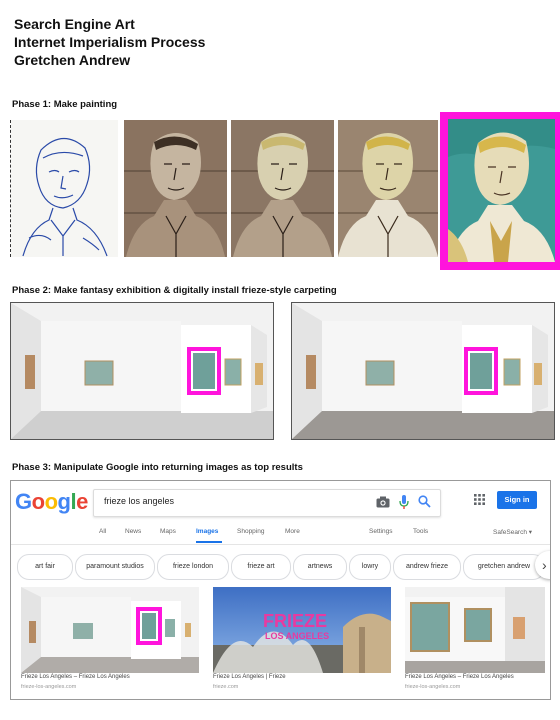  I want to click on chip-frieze-art: frieze art, so click(261, 567).